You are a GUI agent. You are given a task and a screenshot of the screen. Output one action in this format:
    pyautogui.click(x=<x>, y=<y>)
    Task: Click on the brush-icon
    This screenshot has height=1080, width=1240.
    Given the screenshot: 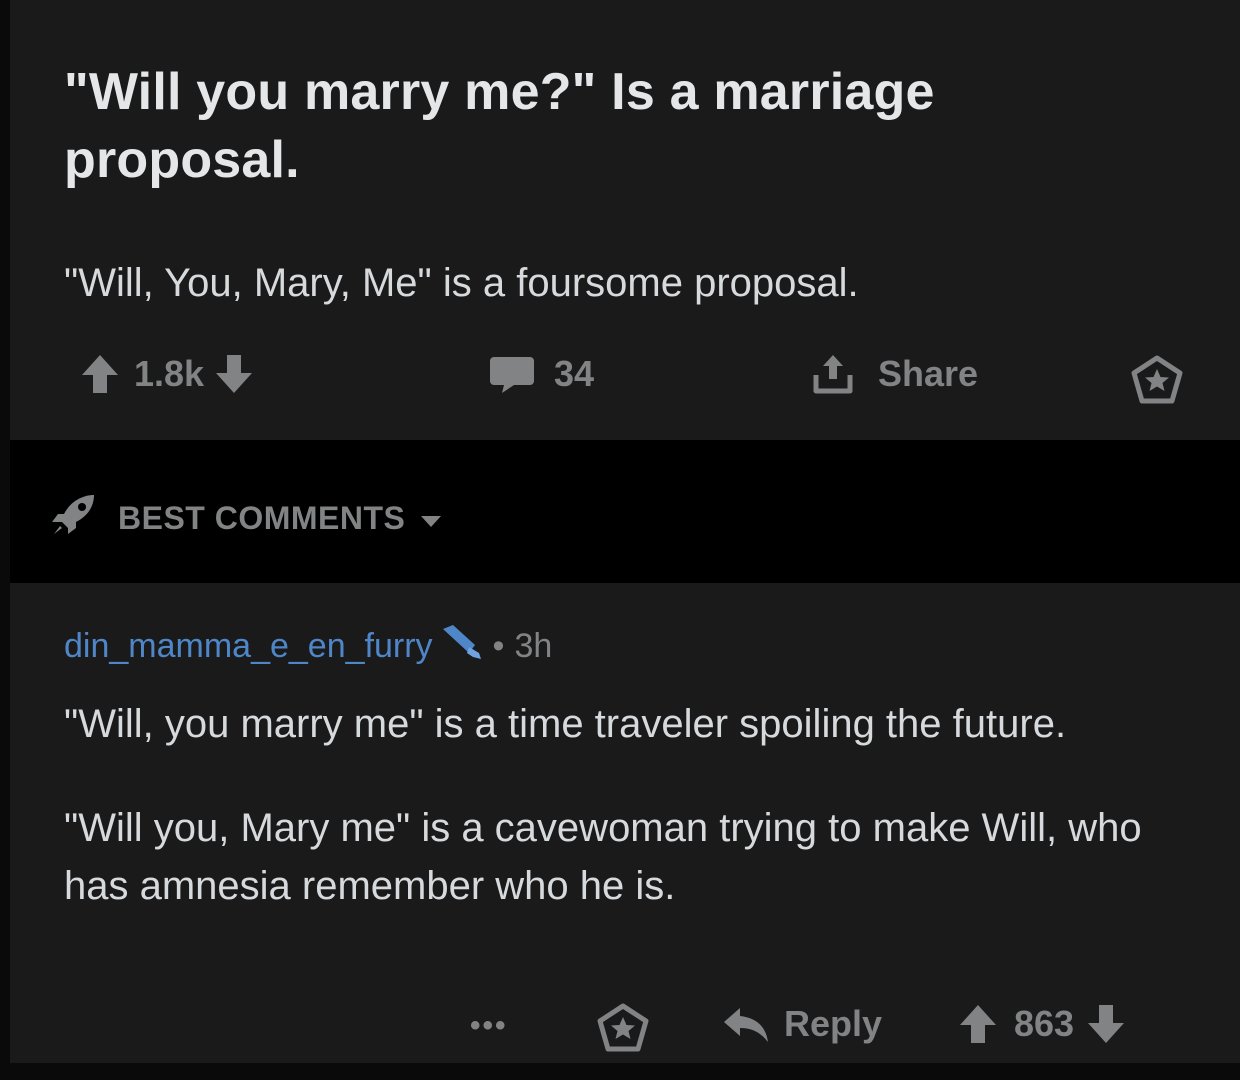 What is the action you would take?
    pyautogui.click(x=461, y=646)
    